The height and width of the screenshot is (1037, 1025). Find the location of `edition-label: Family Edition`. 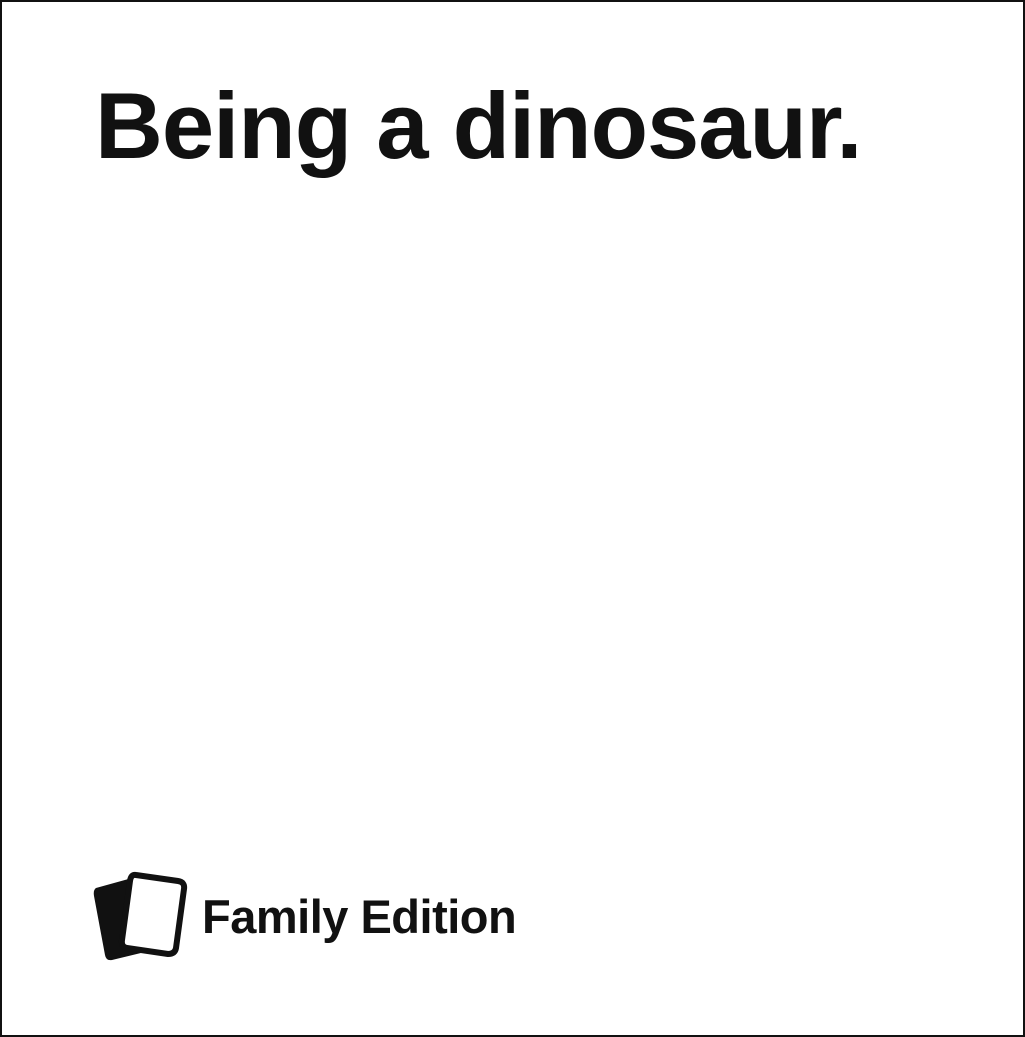

edition-label: Family Edition is located at coordinates (359, 916).